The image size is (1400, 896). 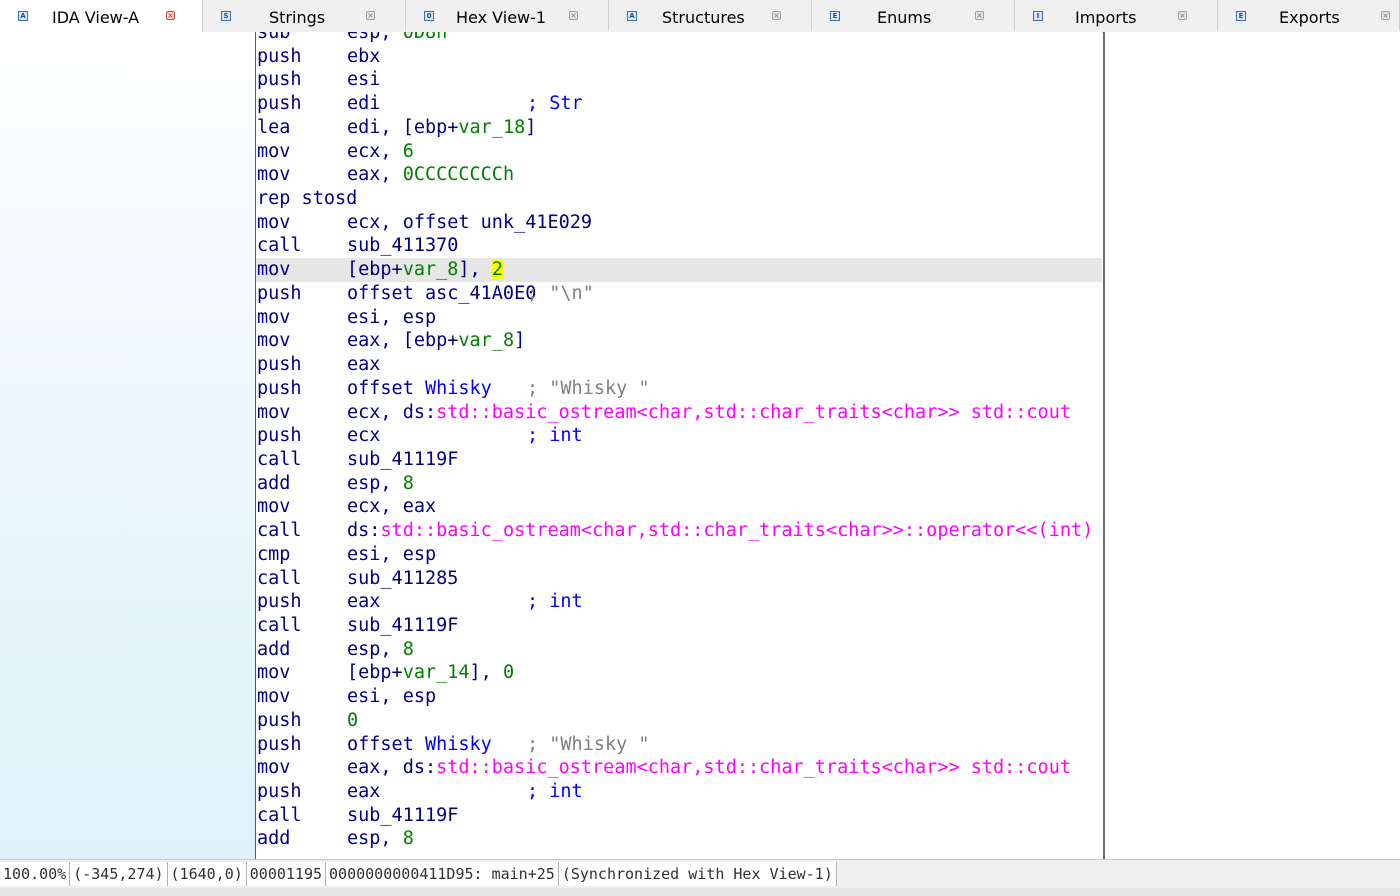 What do you see at coordinates (679, 104) in the screenshot?
I see `disasm-line: push edi ; Str` at bounding box center [679, 104].